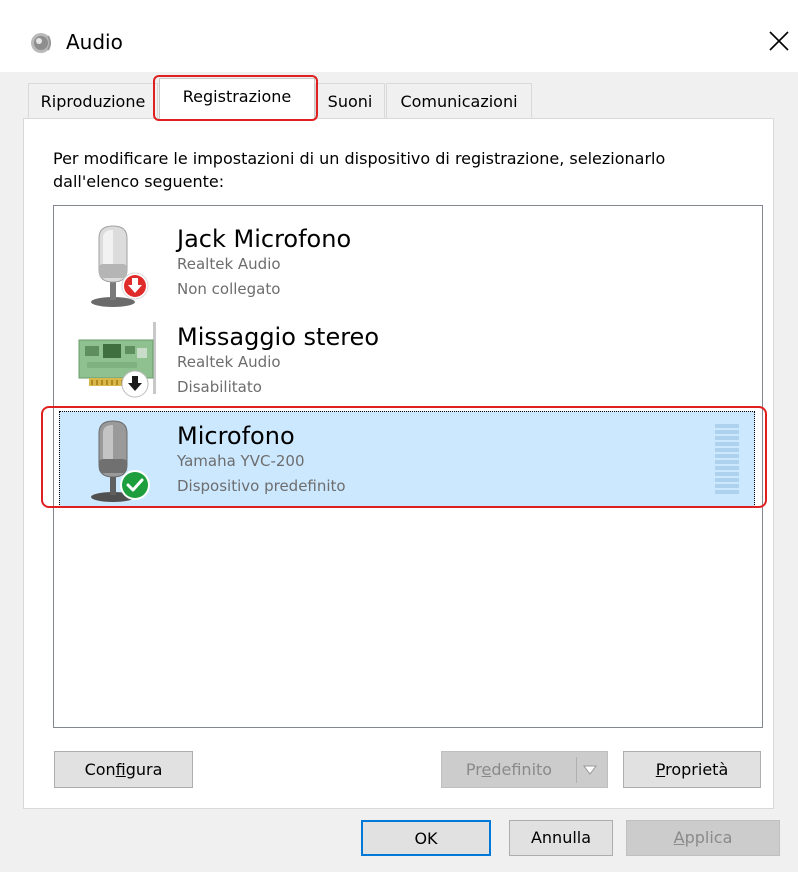 Image resolution: width=798 pixels, height=872 pixels. What do you see at coordinates (459, 101) in the screenshot?
I see `tab-comunicazioni: Comunicazioni` at bounding box center [459, 101].